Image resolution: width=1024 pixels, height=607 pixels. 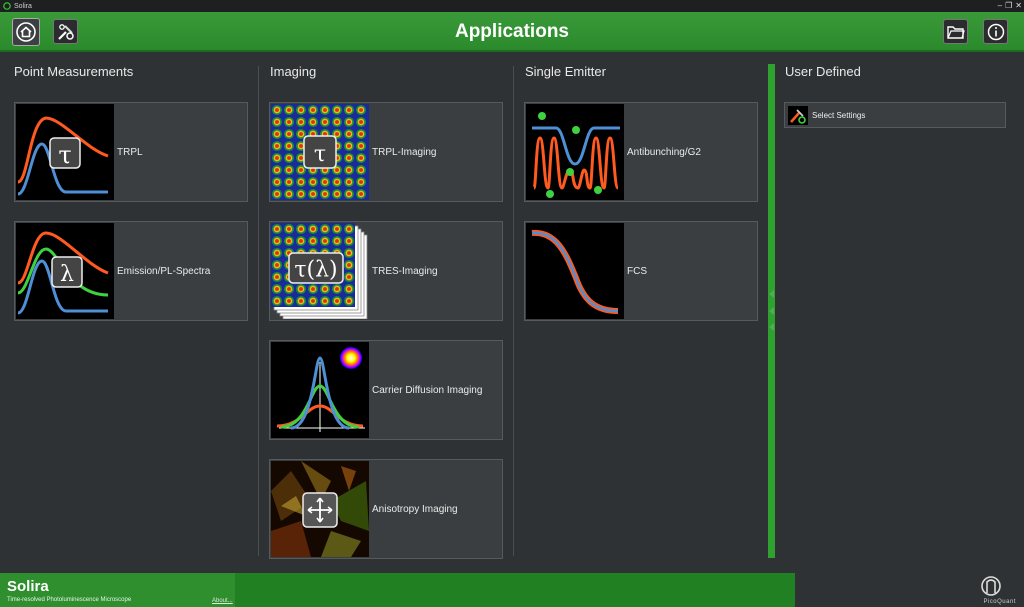 I want to click on trpl-thumbnail: τ, so click(x=65, y=152).